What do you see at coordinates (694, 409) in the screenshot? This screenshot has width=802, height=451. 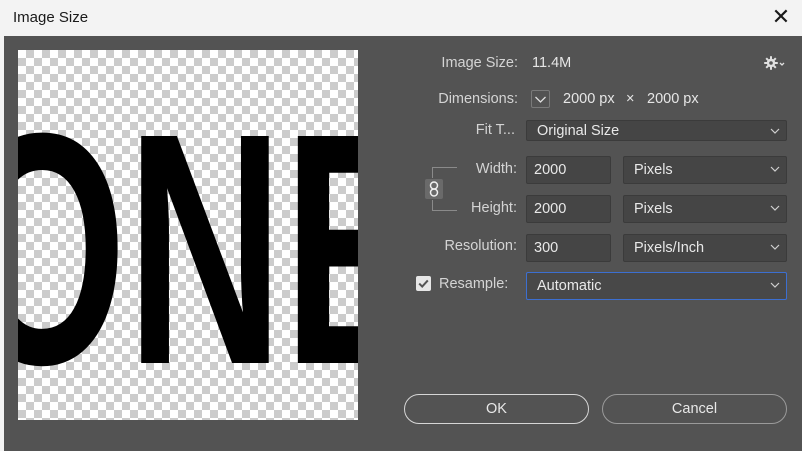 I see `cancel-button: Cancel` at bounding box center [694, 409].